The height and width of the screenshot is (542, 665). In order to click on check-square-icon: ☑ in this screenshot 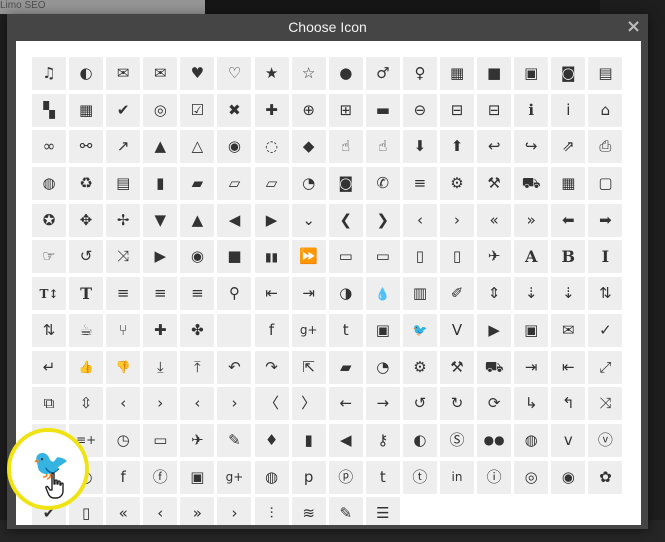, I will do `click(197, 110)`.